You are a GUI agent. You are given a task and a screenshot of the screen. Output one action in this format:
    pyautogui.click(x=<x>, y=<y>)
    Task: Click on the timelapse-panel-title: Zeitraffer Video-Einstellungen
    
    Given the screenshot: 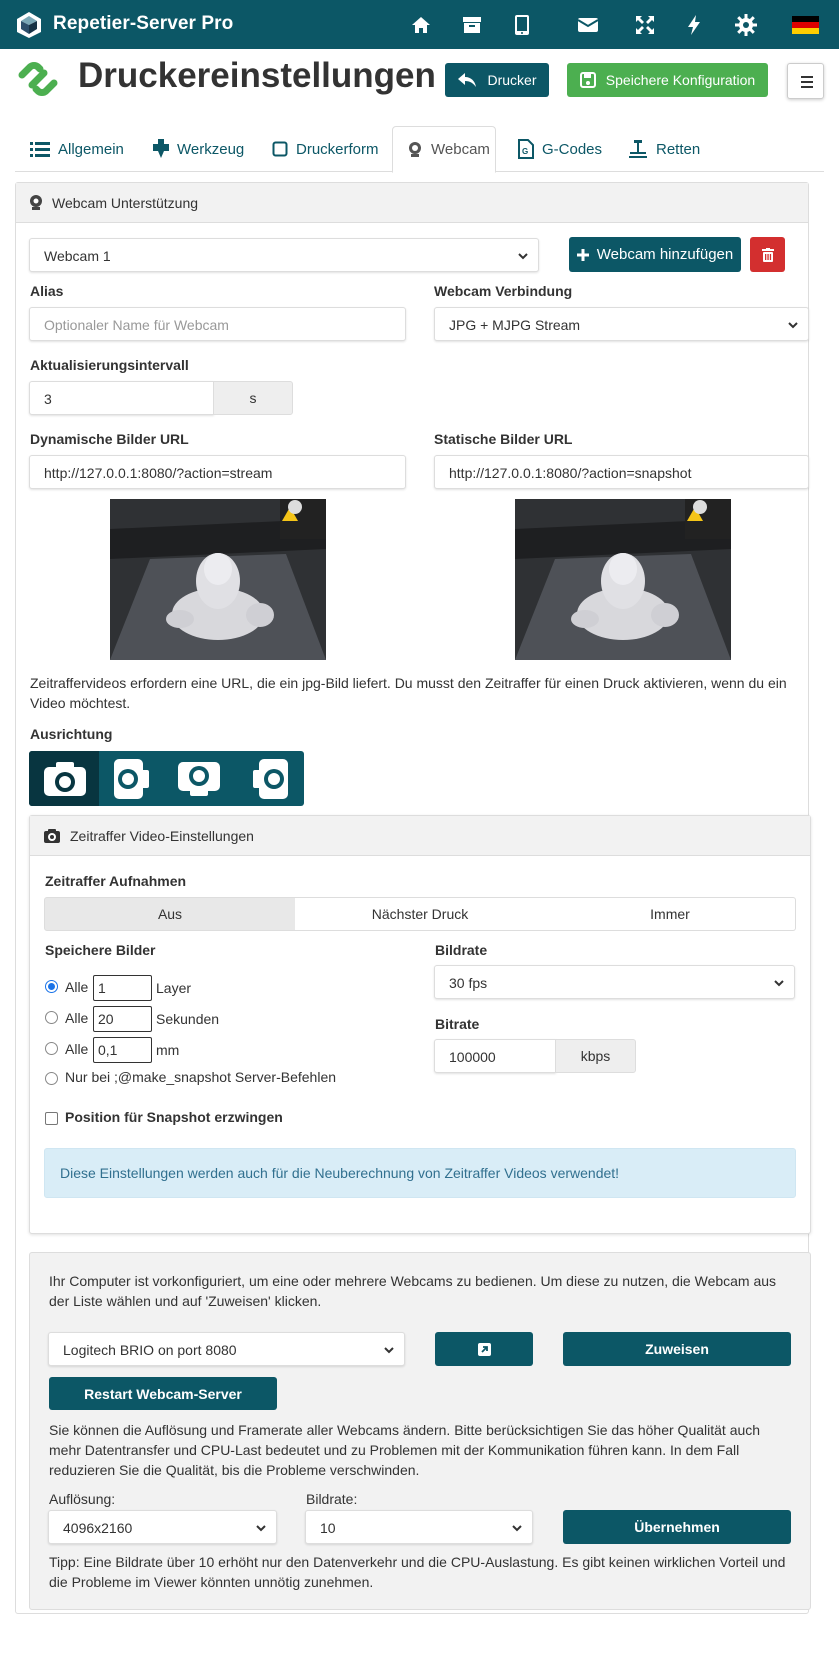 What is the action you would take?
    pyautogui.click(x=162, y=836)
    